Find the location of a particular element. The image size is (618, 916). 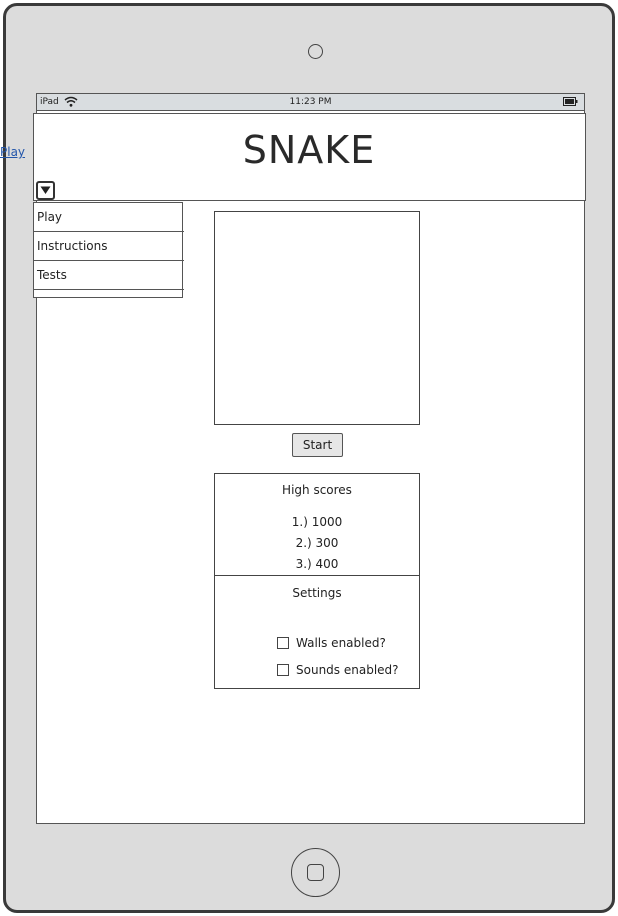

high-scores-title: High scores is located at coordinates (317, 490).